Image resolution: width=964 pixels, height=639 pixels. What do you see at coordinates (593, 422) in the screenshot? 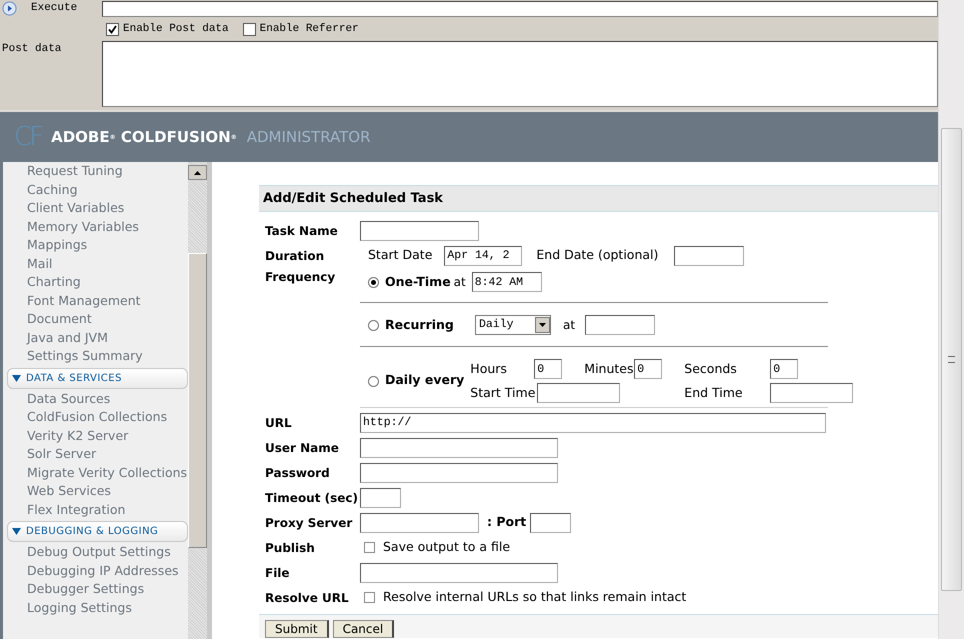
I see `url-field: http://` at bounding box center [593, 422].